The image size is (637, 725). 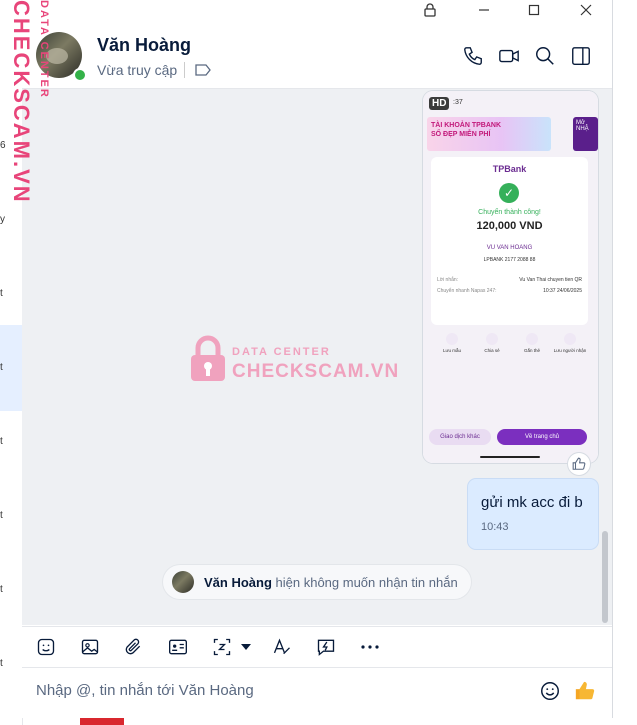 What do you see at coordinates (509, 348) in the screenshot?
I see `receipt-actions: Lưu mẫu Chia sẻ Gắn thẻ Lưu người nhận` at bounding box center [509, 348].